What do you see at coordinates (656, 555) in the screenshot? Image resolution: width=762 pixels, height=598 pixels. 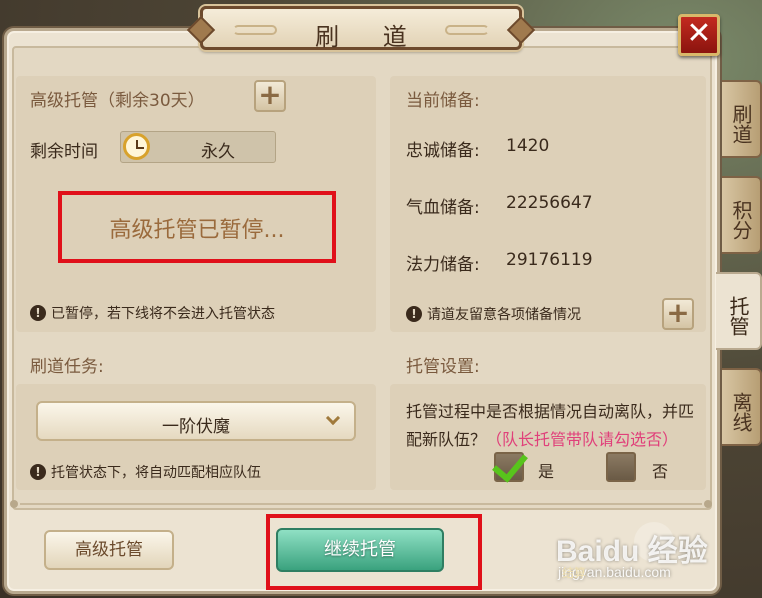 I see `baidu-watermark: Baidu 经验 jingyan.baidu.com 结算` at bounding box center [656, 555].